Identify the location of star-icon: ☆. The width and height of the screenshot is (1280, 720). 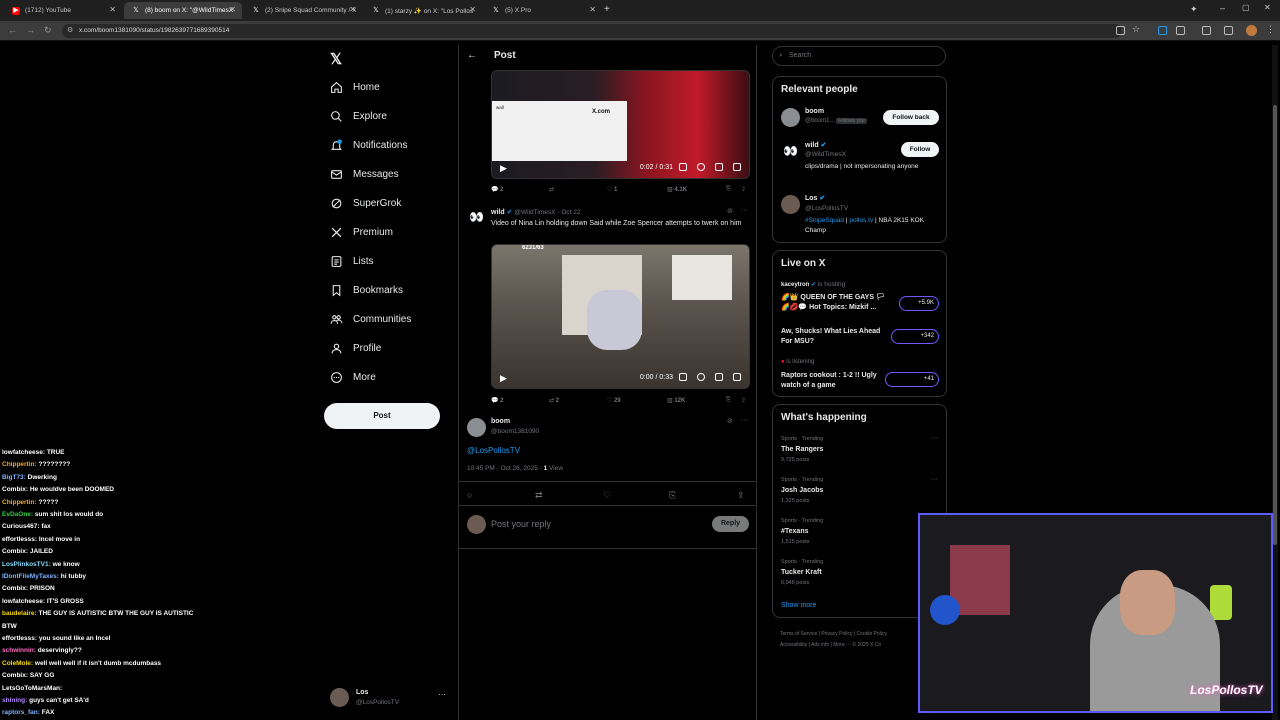
(1136, 29).